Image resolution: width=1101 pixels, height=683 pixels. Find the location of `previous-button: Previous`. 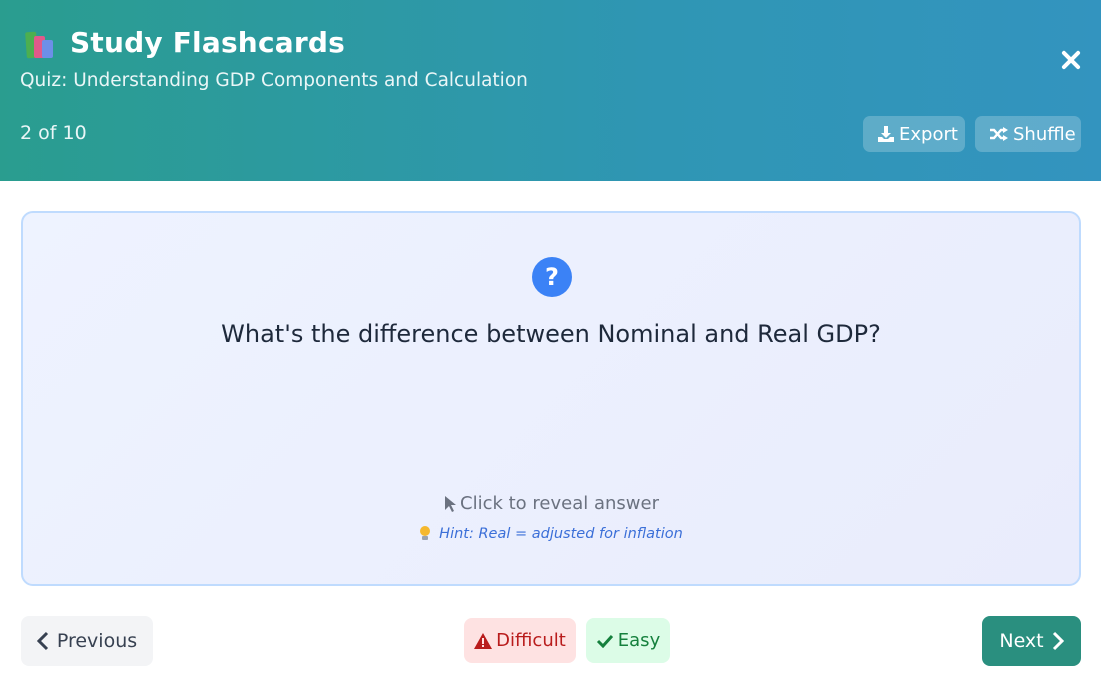

previous-button: Previous is located at coordinates (87, 641).